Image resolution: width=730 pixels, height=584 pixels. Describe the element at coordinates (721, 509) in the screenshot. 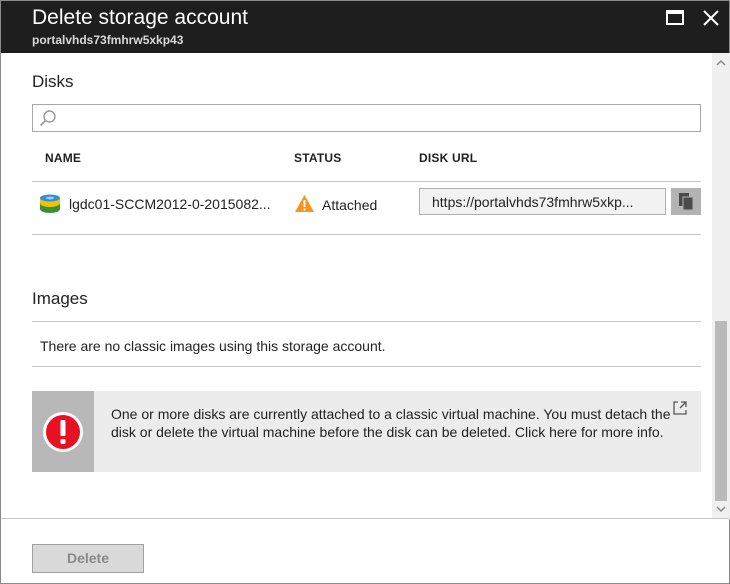

I see `scroll-down-icon` at that location.